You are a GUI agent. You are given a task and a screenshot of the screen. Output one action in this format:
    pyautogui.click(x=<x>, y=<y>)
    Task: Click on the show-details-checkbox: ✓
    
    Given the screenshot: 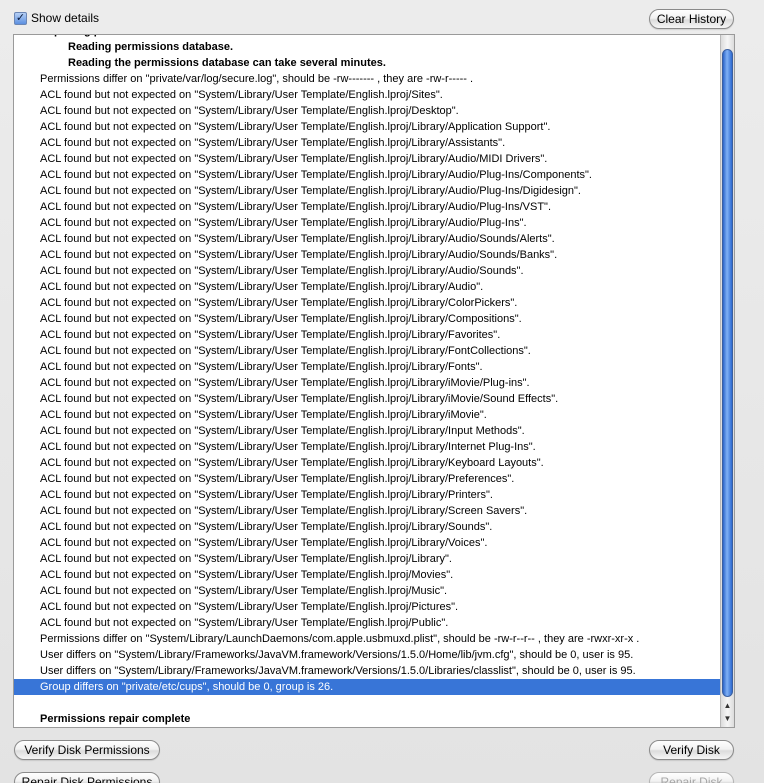 What is the action you would take?
    pyautogui.click(x=20, y=18)
    